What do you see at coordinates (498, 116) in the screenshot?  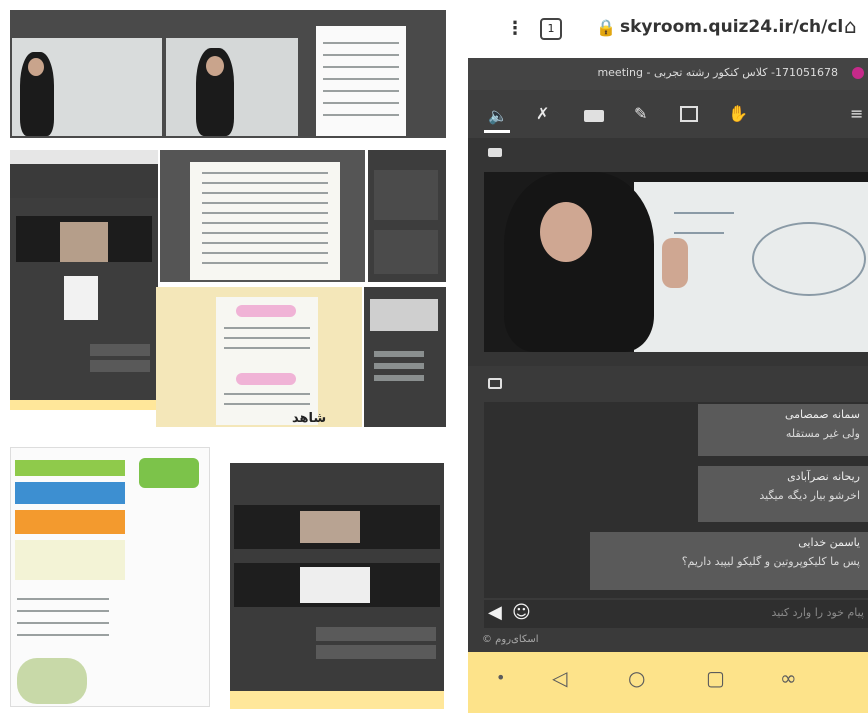 I see `speaker-icon: 🔈` at bounding box center [498, 116].